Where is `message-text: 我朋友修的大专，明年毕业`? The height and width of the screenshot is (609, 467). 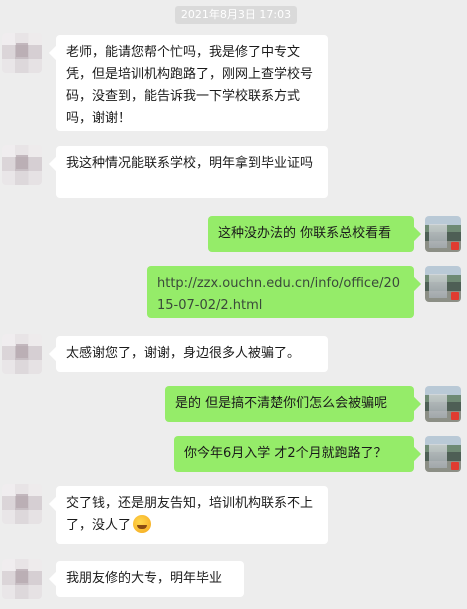
message-text: 我朋友修的大专，明年毕业 is located at coordinates (144, 578).